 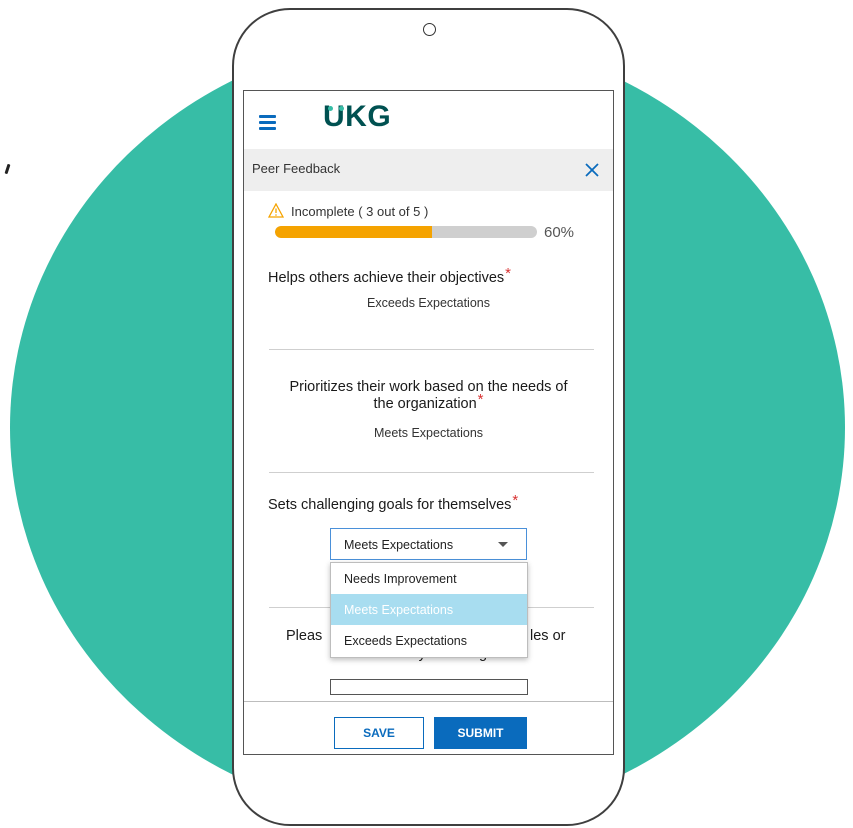 What do you see at coordinates (428, 701) in the screenshot?
I see `footer-divider` at bounding box center [428, 701].